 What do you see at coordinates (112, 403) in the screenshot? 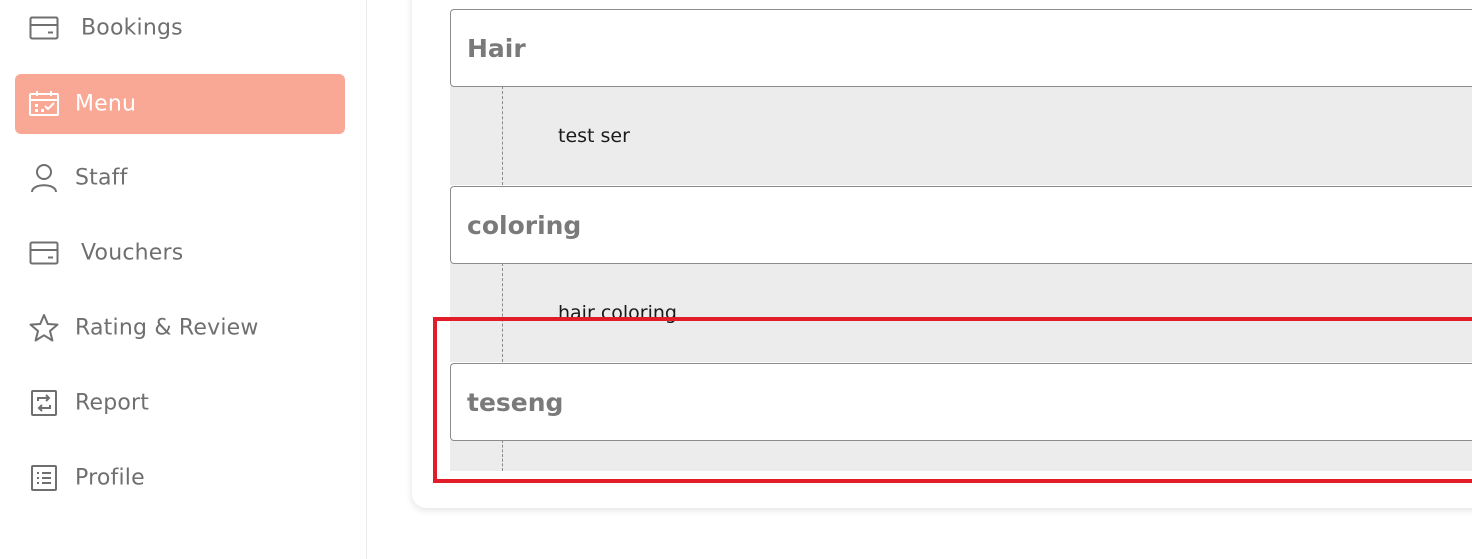
I see `sidebar-item-label: Report` at bounding box center [112, 403].